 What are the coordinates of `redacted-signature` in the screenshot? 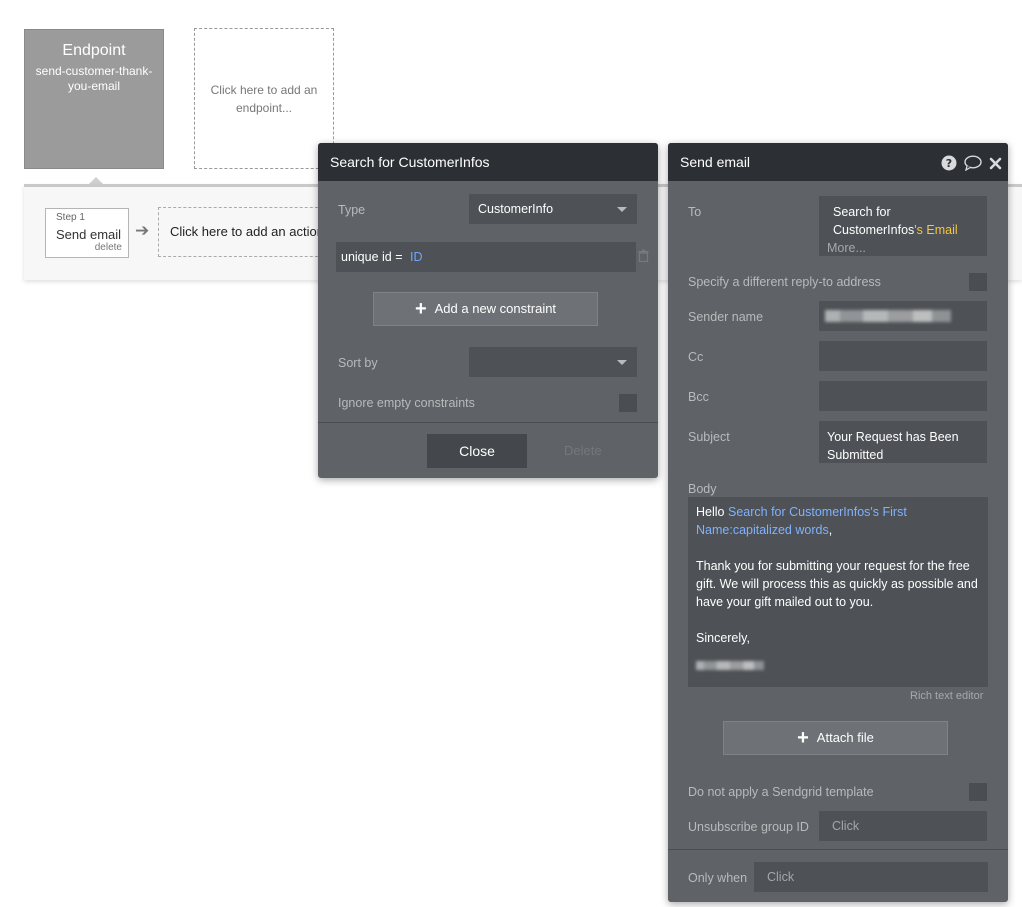 It's located at (730, 665).